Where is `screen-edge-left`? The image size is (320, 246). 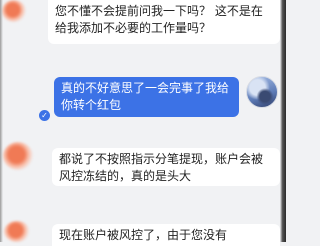
screen-edge-left is located at coordinates (1, 121).